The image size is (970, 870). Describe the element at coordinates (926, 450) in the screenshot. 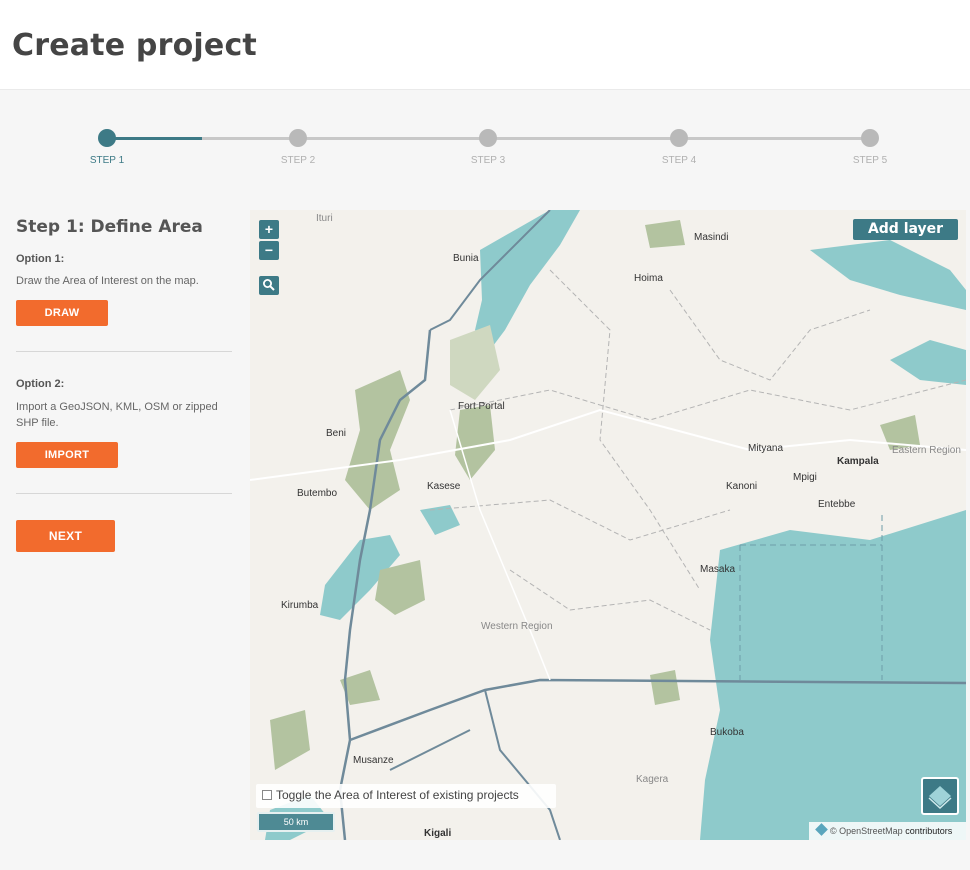

I see `map-label: Eastern Region` at that location.